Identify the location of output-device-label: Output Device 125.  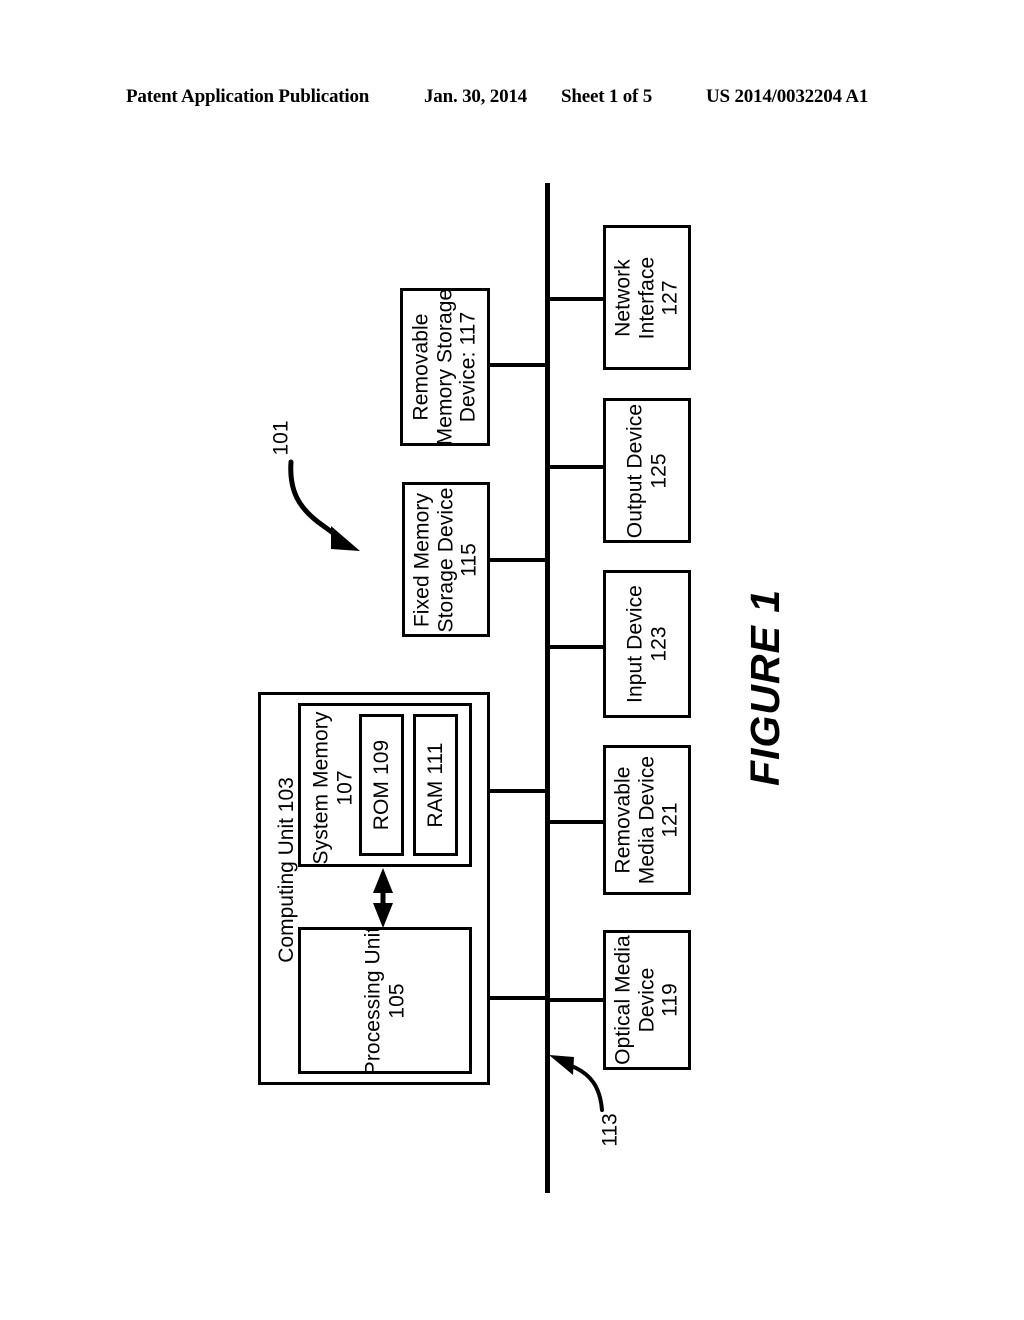
(646, 470).